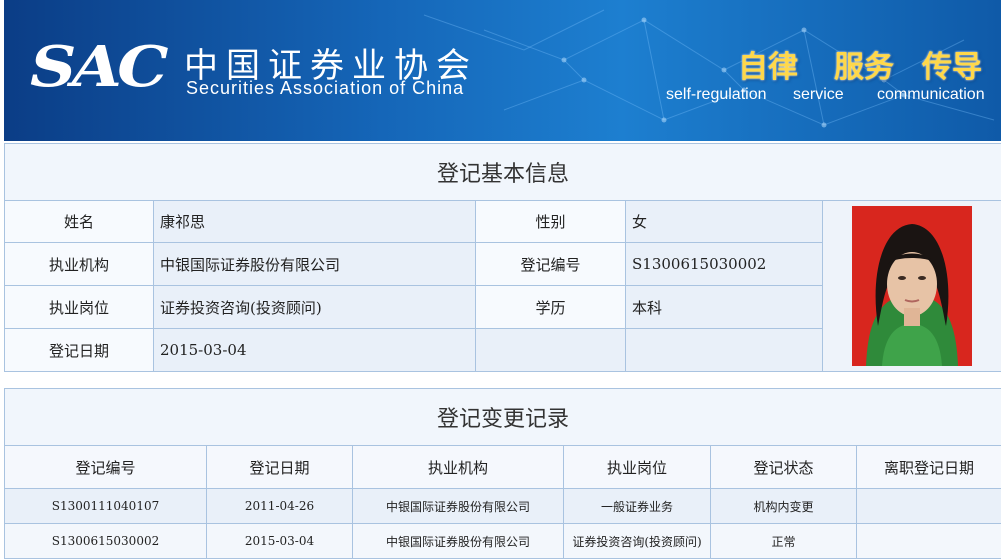  I want to click on org-name-en: Securities Association of China, so click(325, 88).